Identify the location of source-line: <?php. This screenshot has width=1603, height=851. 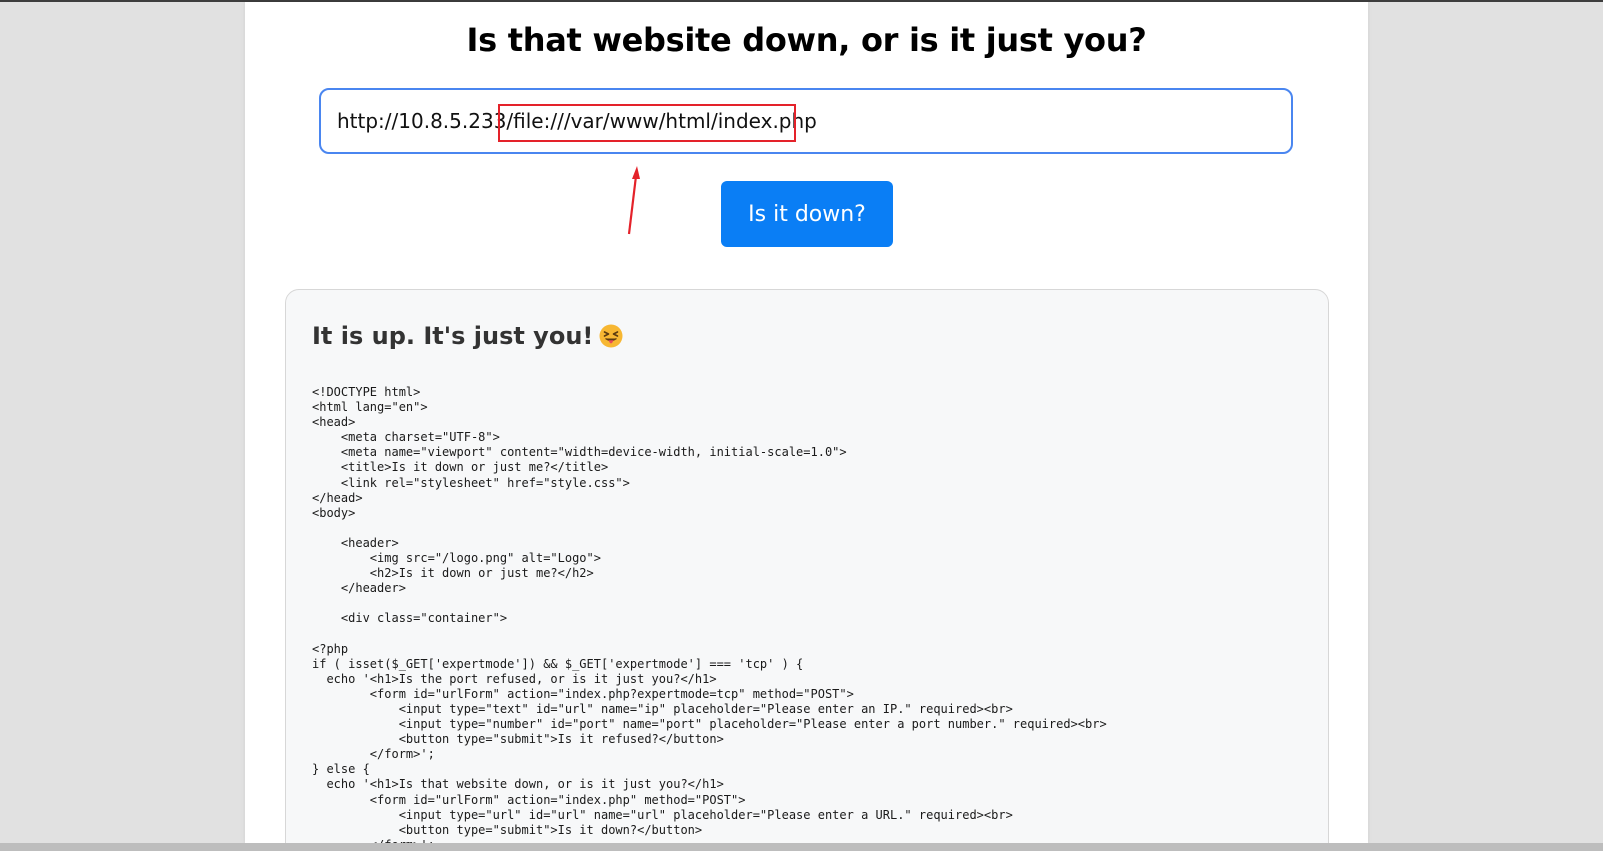
(330, 648).